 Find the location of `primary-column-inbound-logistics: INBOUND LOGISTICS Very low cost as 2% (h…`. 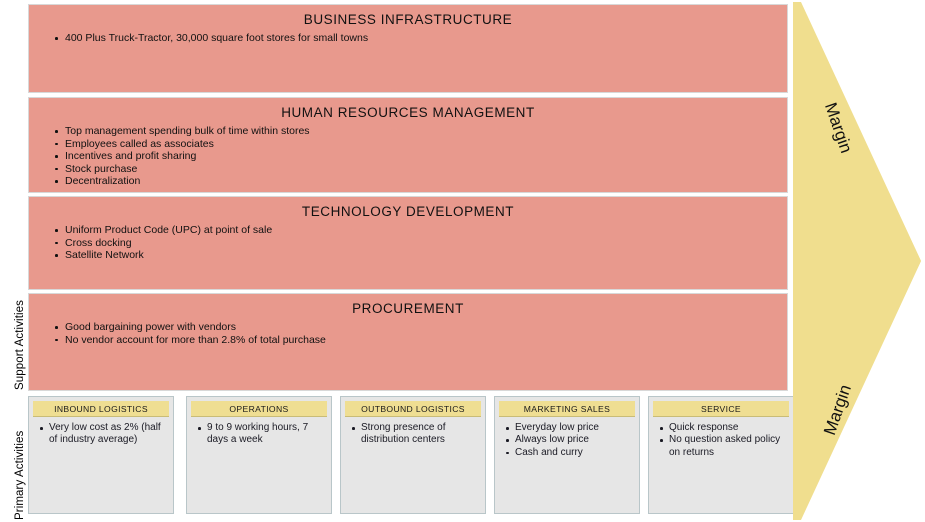

primary-column-inbound-logistics: INBOUND LOGISTICS Very low cost as 2% (h… is located at coordinates (101, 455).